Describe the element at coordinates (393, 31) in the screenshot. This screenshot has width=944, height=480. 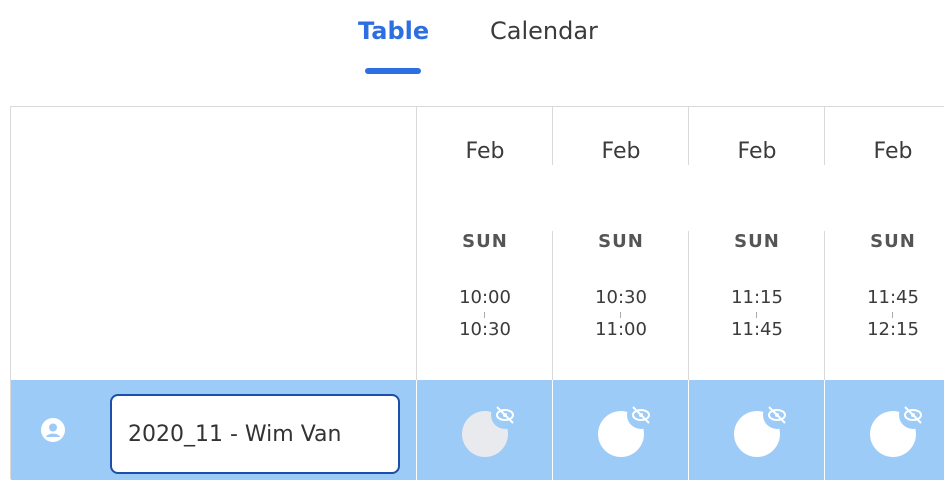
I see `tab-table: Table` at that location.